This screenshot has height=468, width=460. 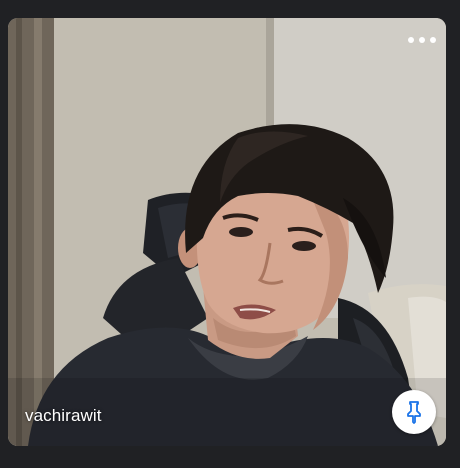 What do you see at coordinates (411, 40) in the screenshot?
I see `more-horiz-icon` at bounding box center [411, 40].